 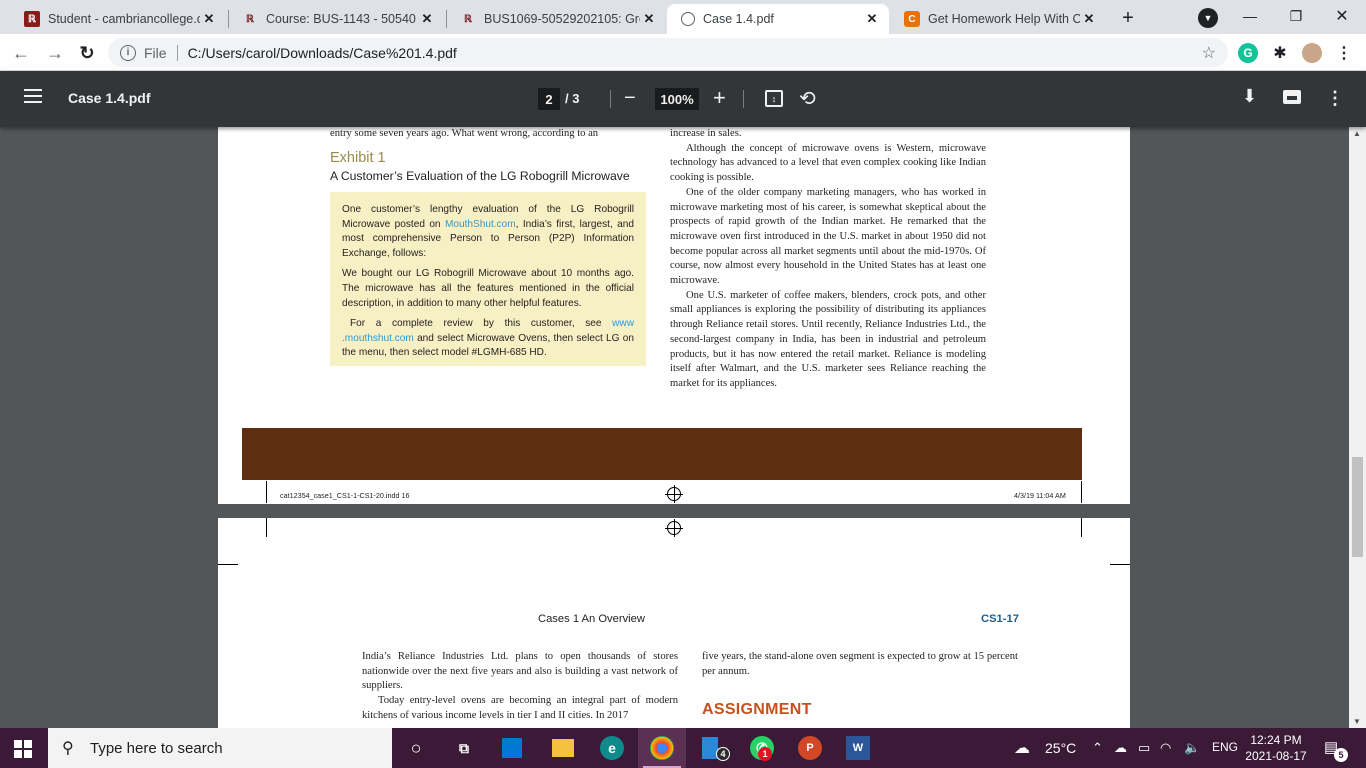 I want to click on fit-to-page-icon: ↕, so click(x=774, y=98).